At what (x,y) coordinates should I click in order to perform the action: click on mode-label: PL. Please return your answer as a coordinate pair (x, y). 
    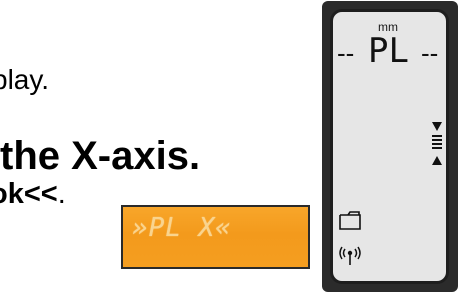
    Looking at the image, I should click on (388, 51).